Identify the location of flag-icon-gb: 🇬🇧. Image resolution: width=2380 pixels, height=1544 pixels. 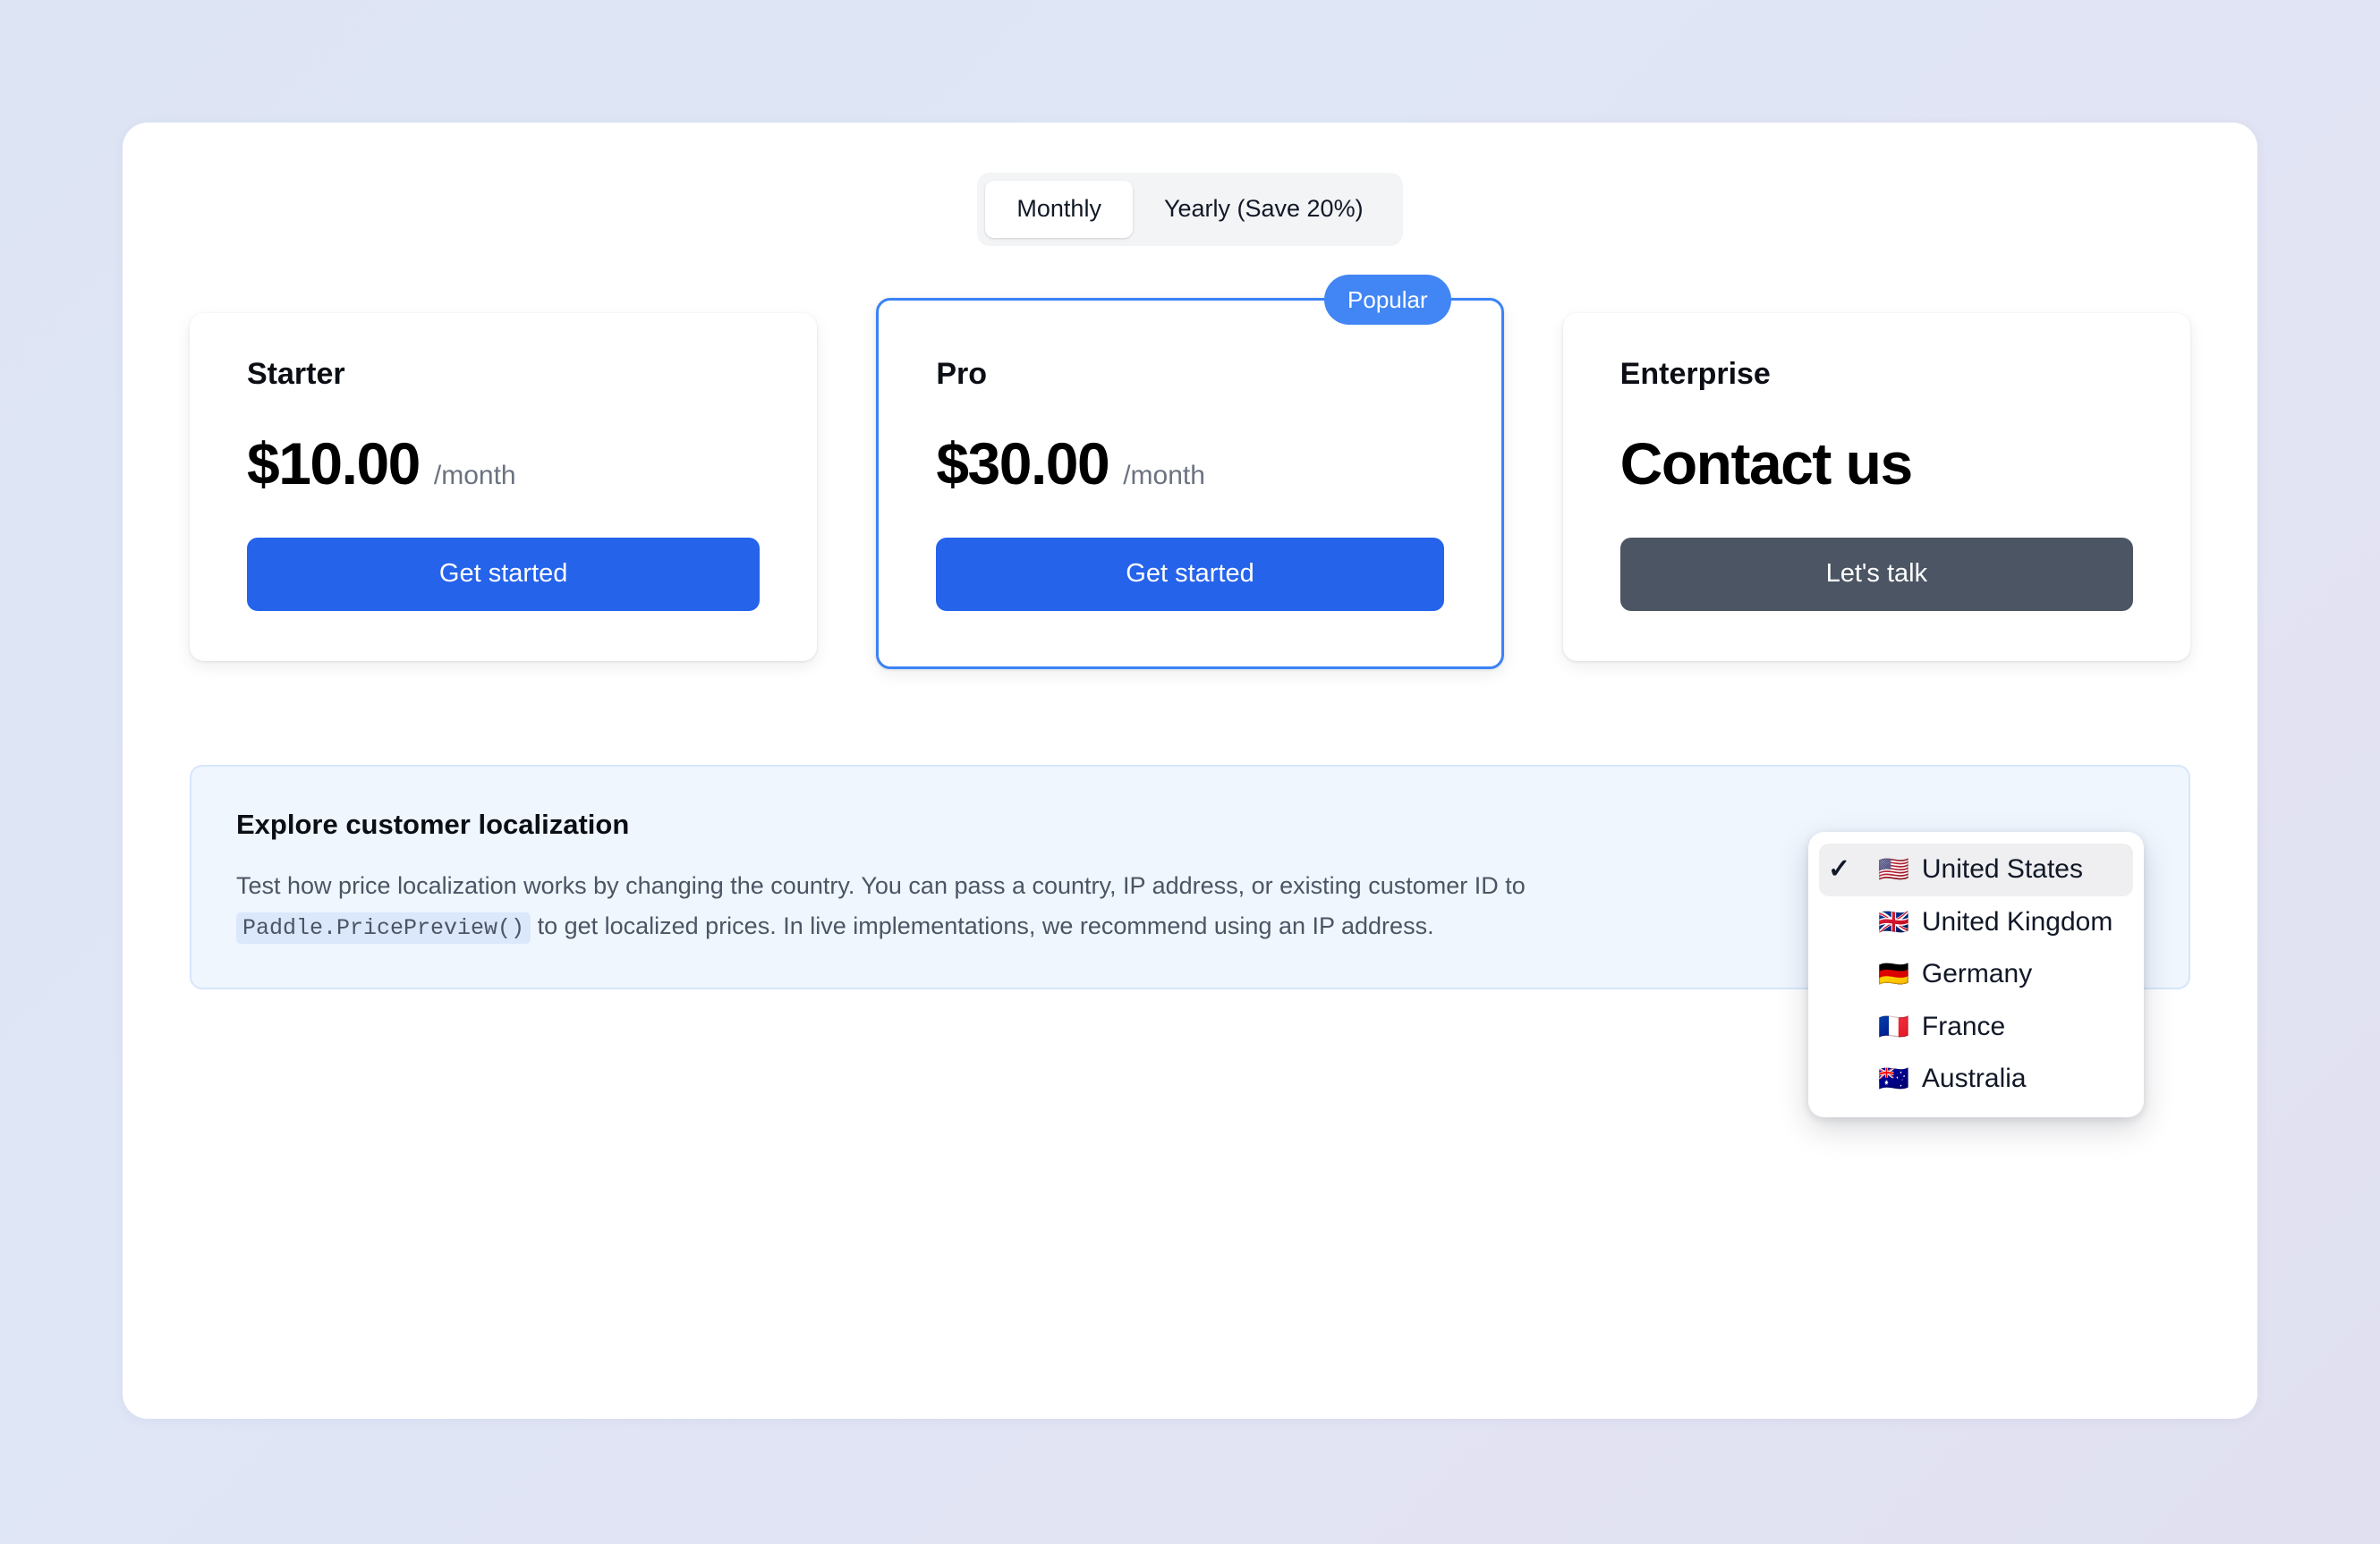
(1894, 921).